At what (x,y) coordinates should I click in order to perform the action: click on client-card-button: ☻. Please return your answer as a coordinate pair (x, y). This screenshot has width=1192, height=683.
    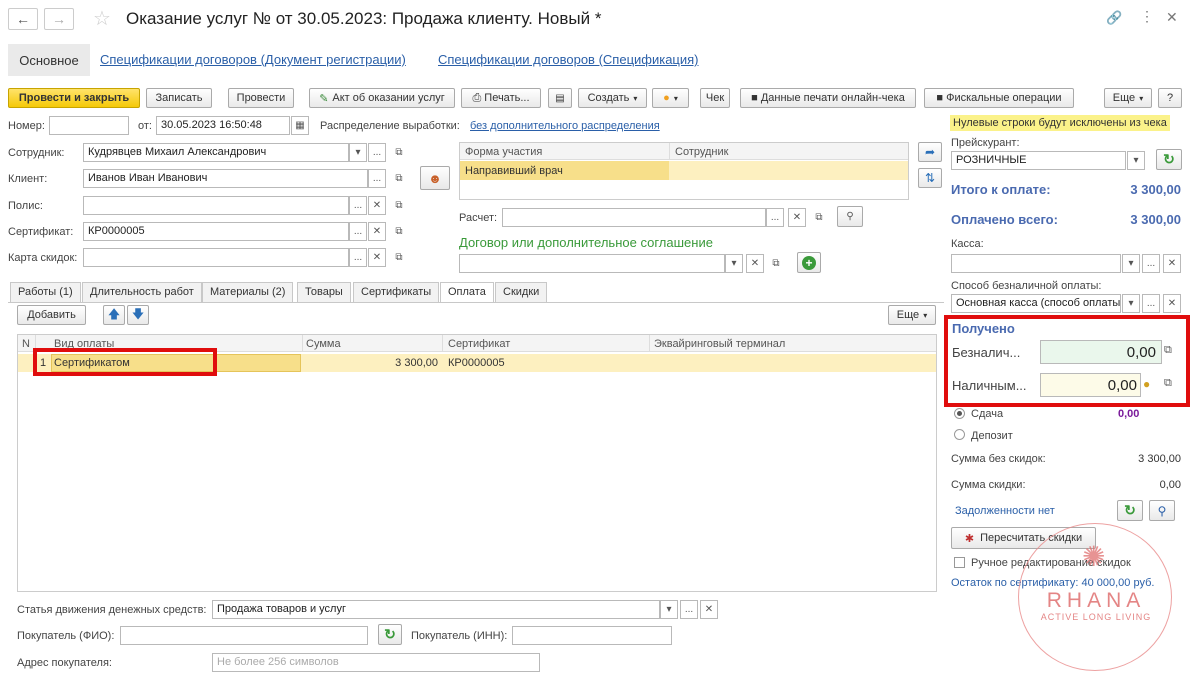
    Looking at the image, I should click on (435, 178).